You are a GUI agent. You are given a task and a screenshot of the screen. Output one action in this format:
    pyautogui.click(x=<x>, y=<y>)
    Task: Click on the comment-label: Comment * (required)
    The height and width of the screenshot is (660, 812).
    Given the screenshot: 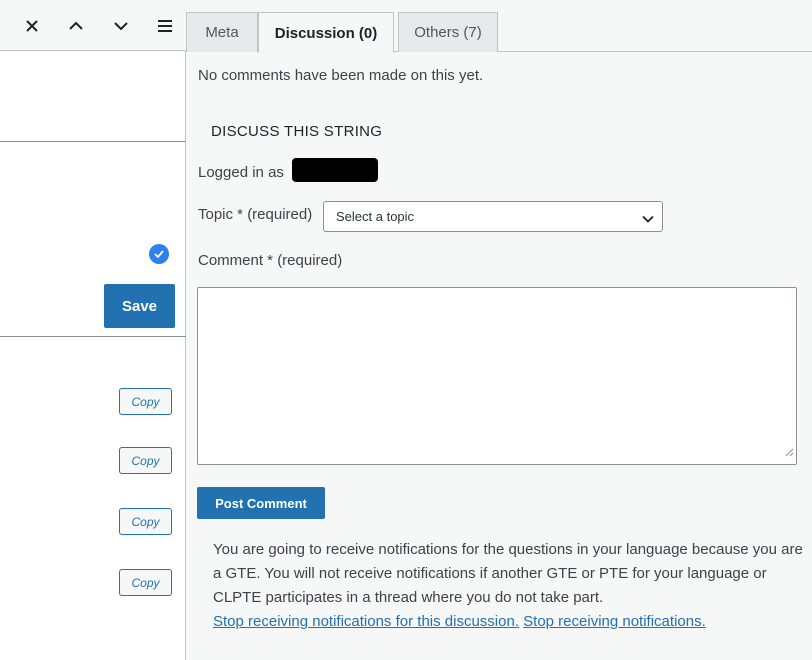 What is the action you would take?
    pyautogui.click(x=270, y=260)
    